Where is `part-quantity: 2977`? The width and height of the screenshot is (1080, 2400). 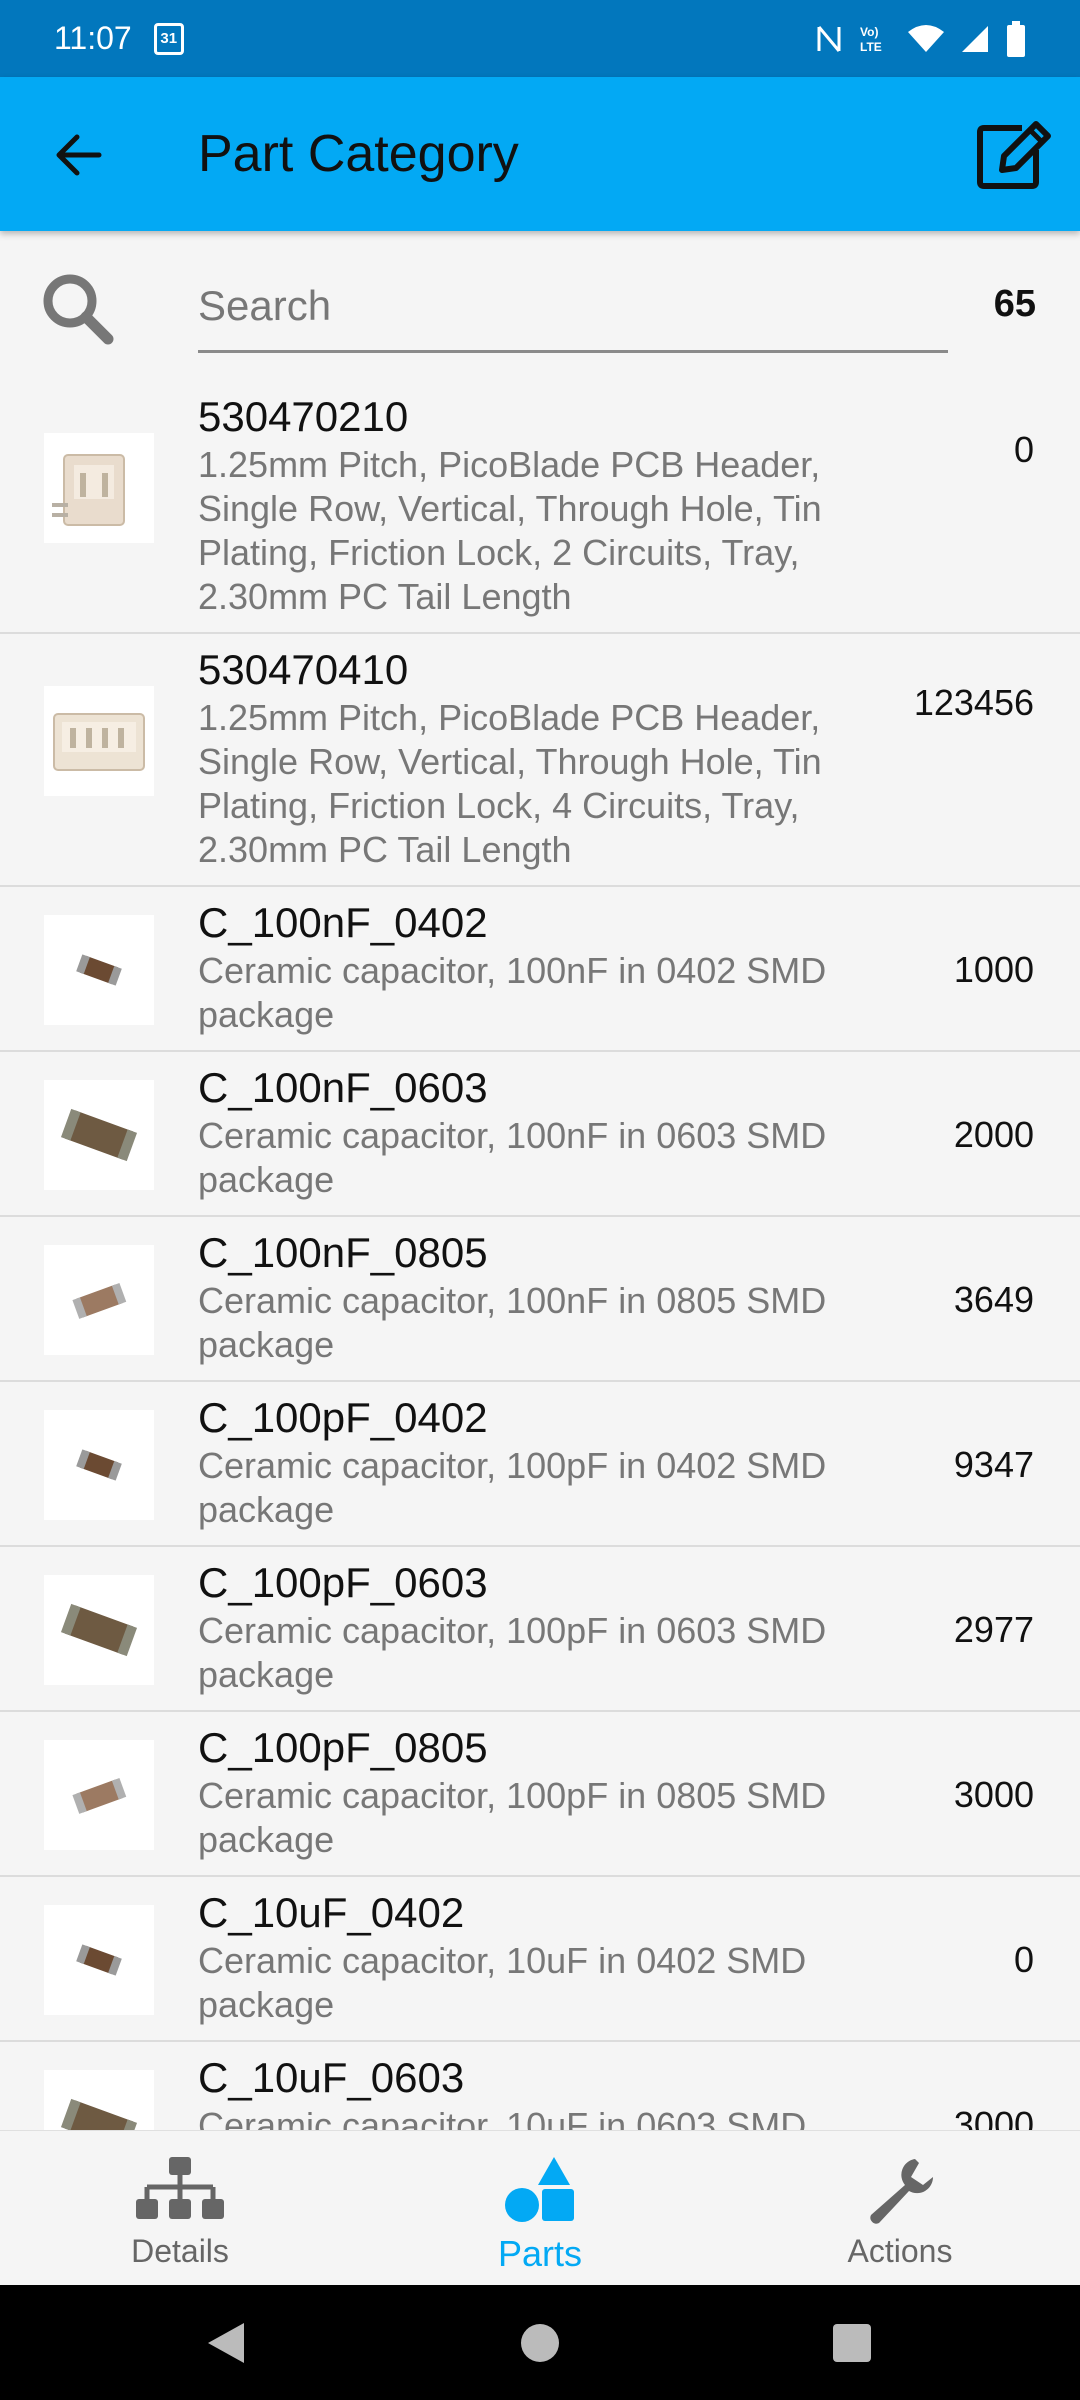 part-quantity: 2977 is located at coordinates (993, 1629).